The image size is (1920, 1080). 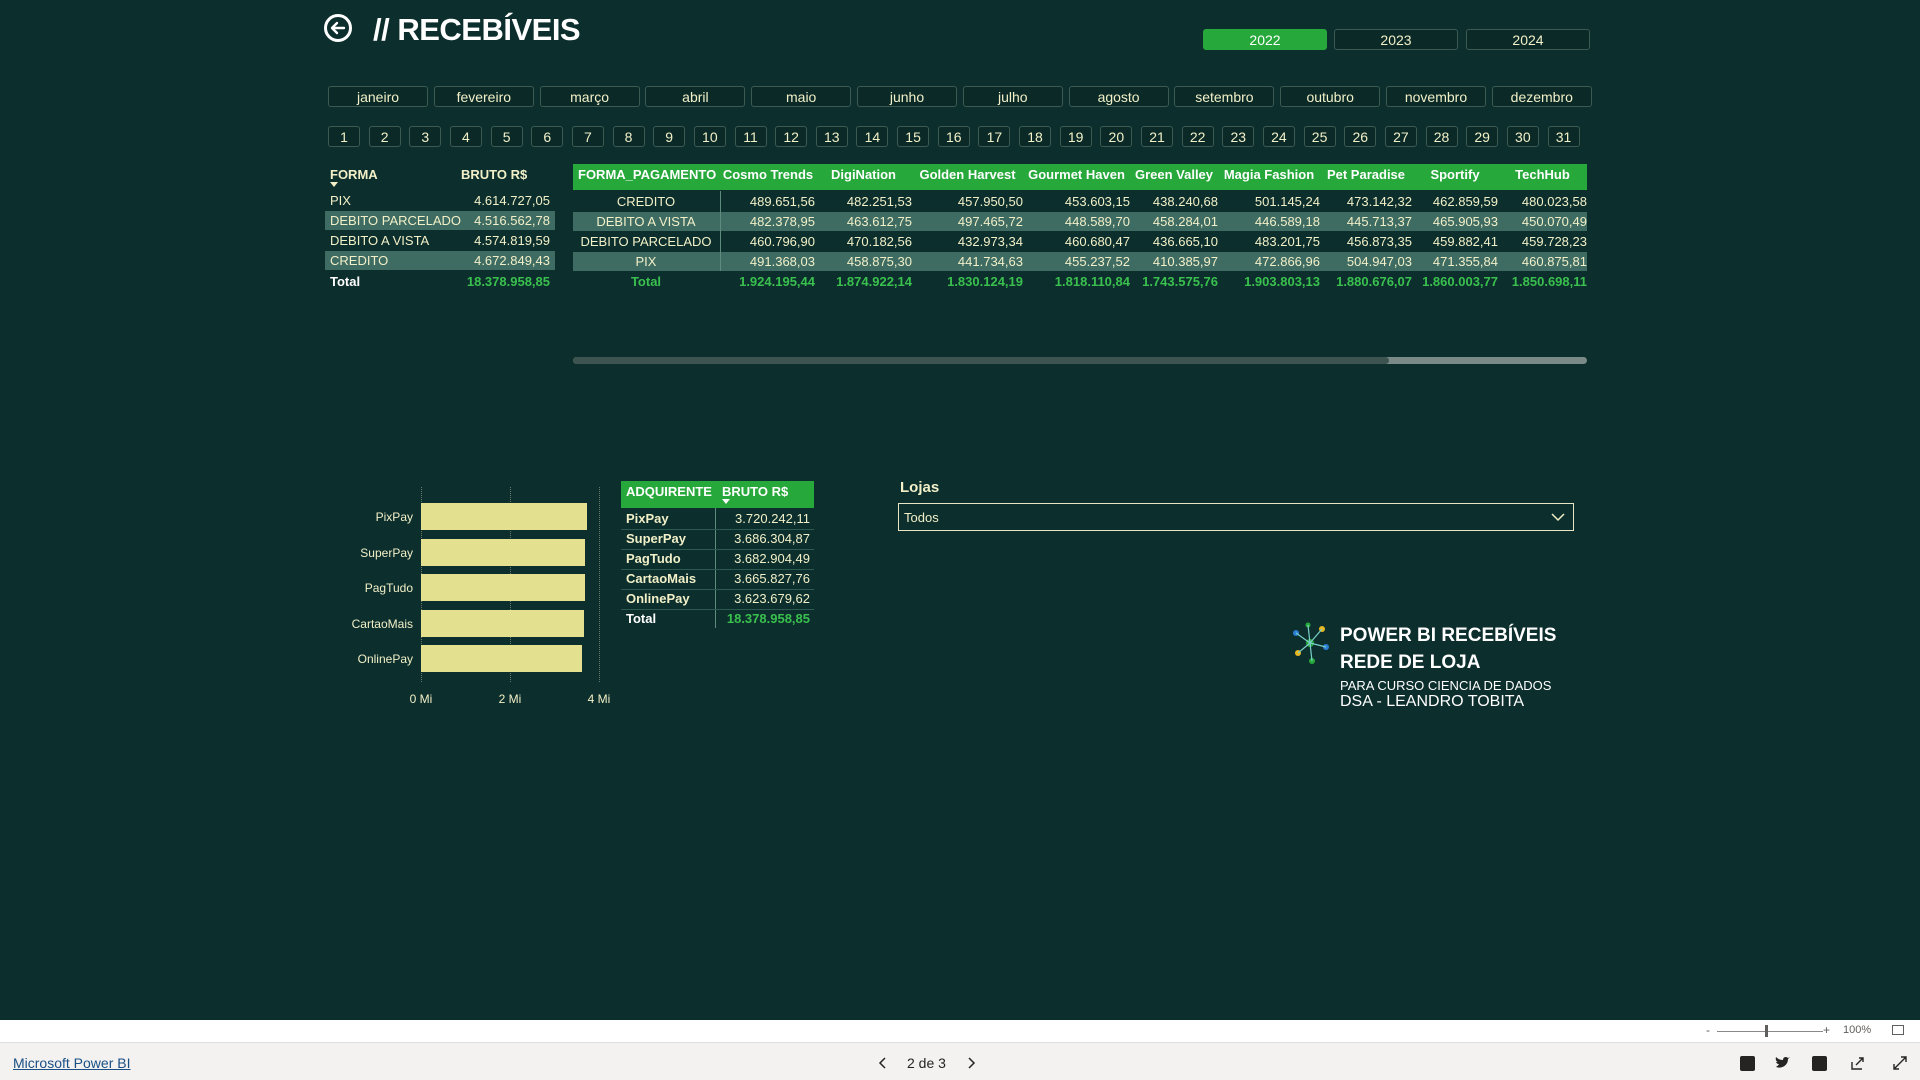 I want to click on powerbi-link: Microsoft Power BI, so click(x=71, y=1063).